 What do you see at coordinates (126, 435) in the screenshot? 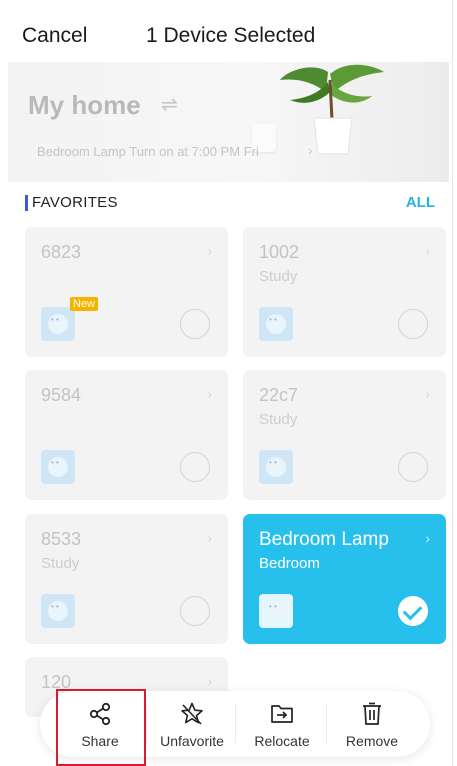
I see `device-card: 9584 ›` at bounding box center [126, 435].